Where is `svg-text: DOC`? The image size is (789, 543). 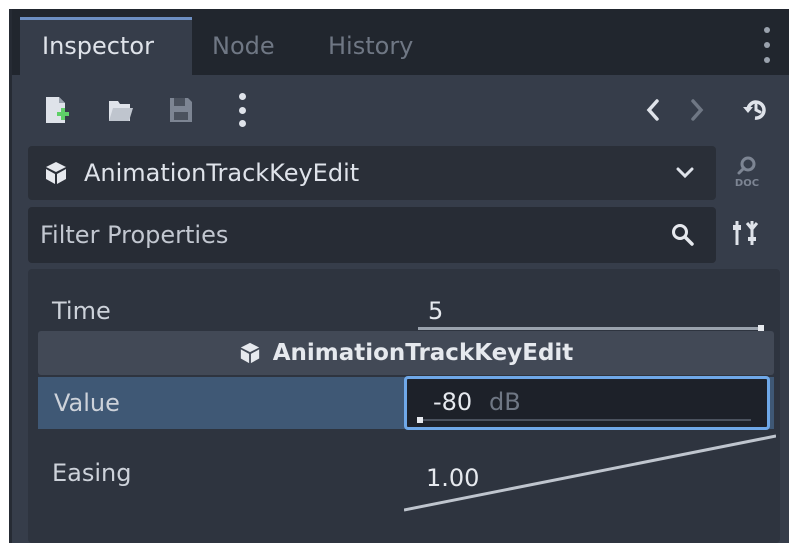 svg-text: DOC is located at coordinates (747, 183).